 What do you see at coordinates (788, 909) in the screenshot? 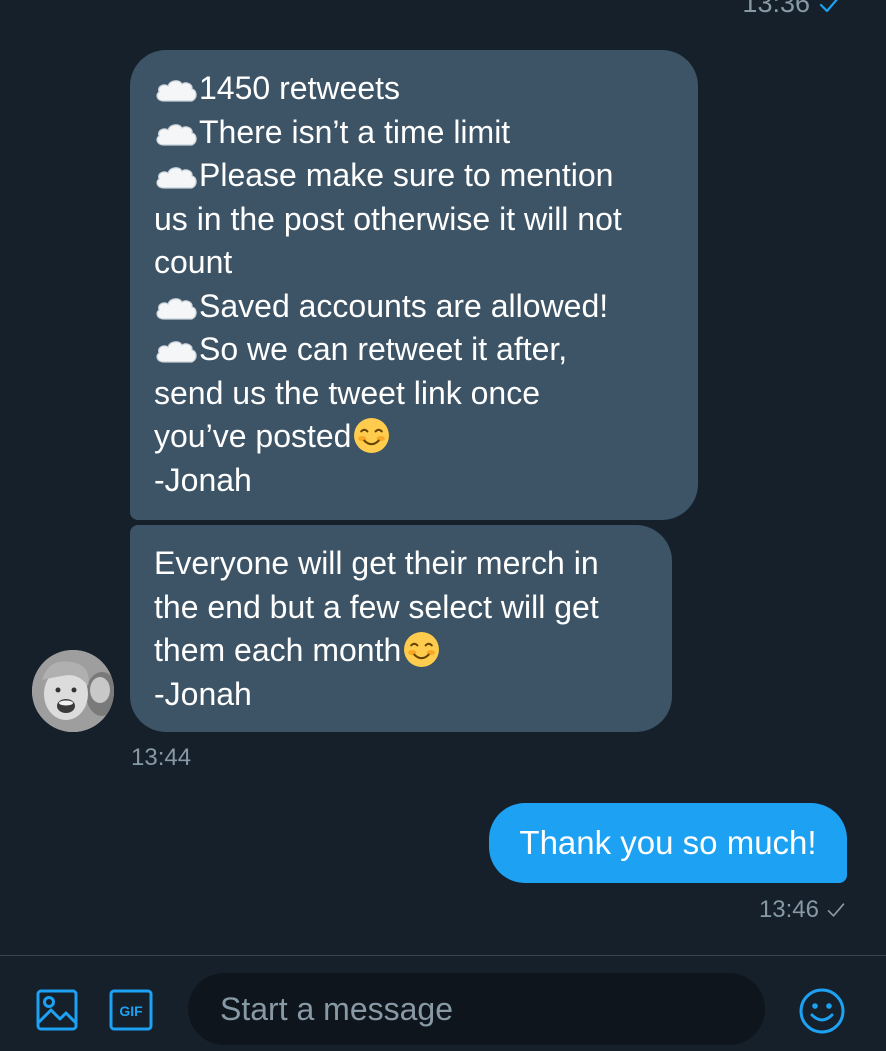
I see `outgoing-timestamp-text: 13:46` at bounding box center [788, 909].